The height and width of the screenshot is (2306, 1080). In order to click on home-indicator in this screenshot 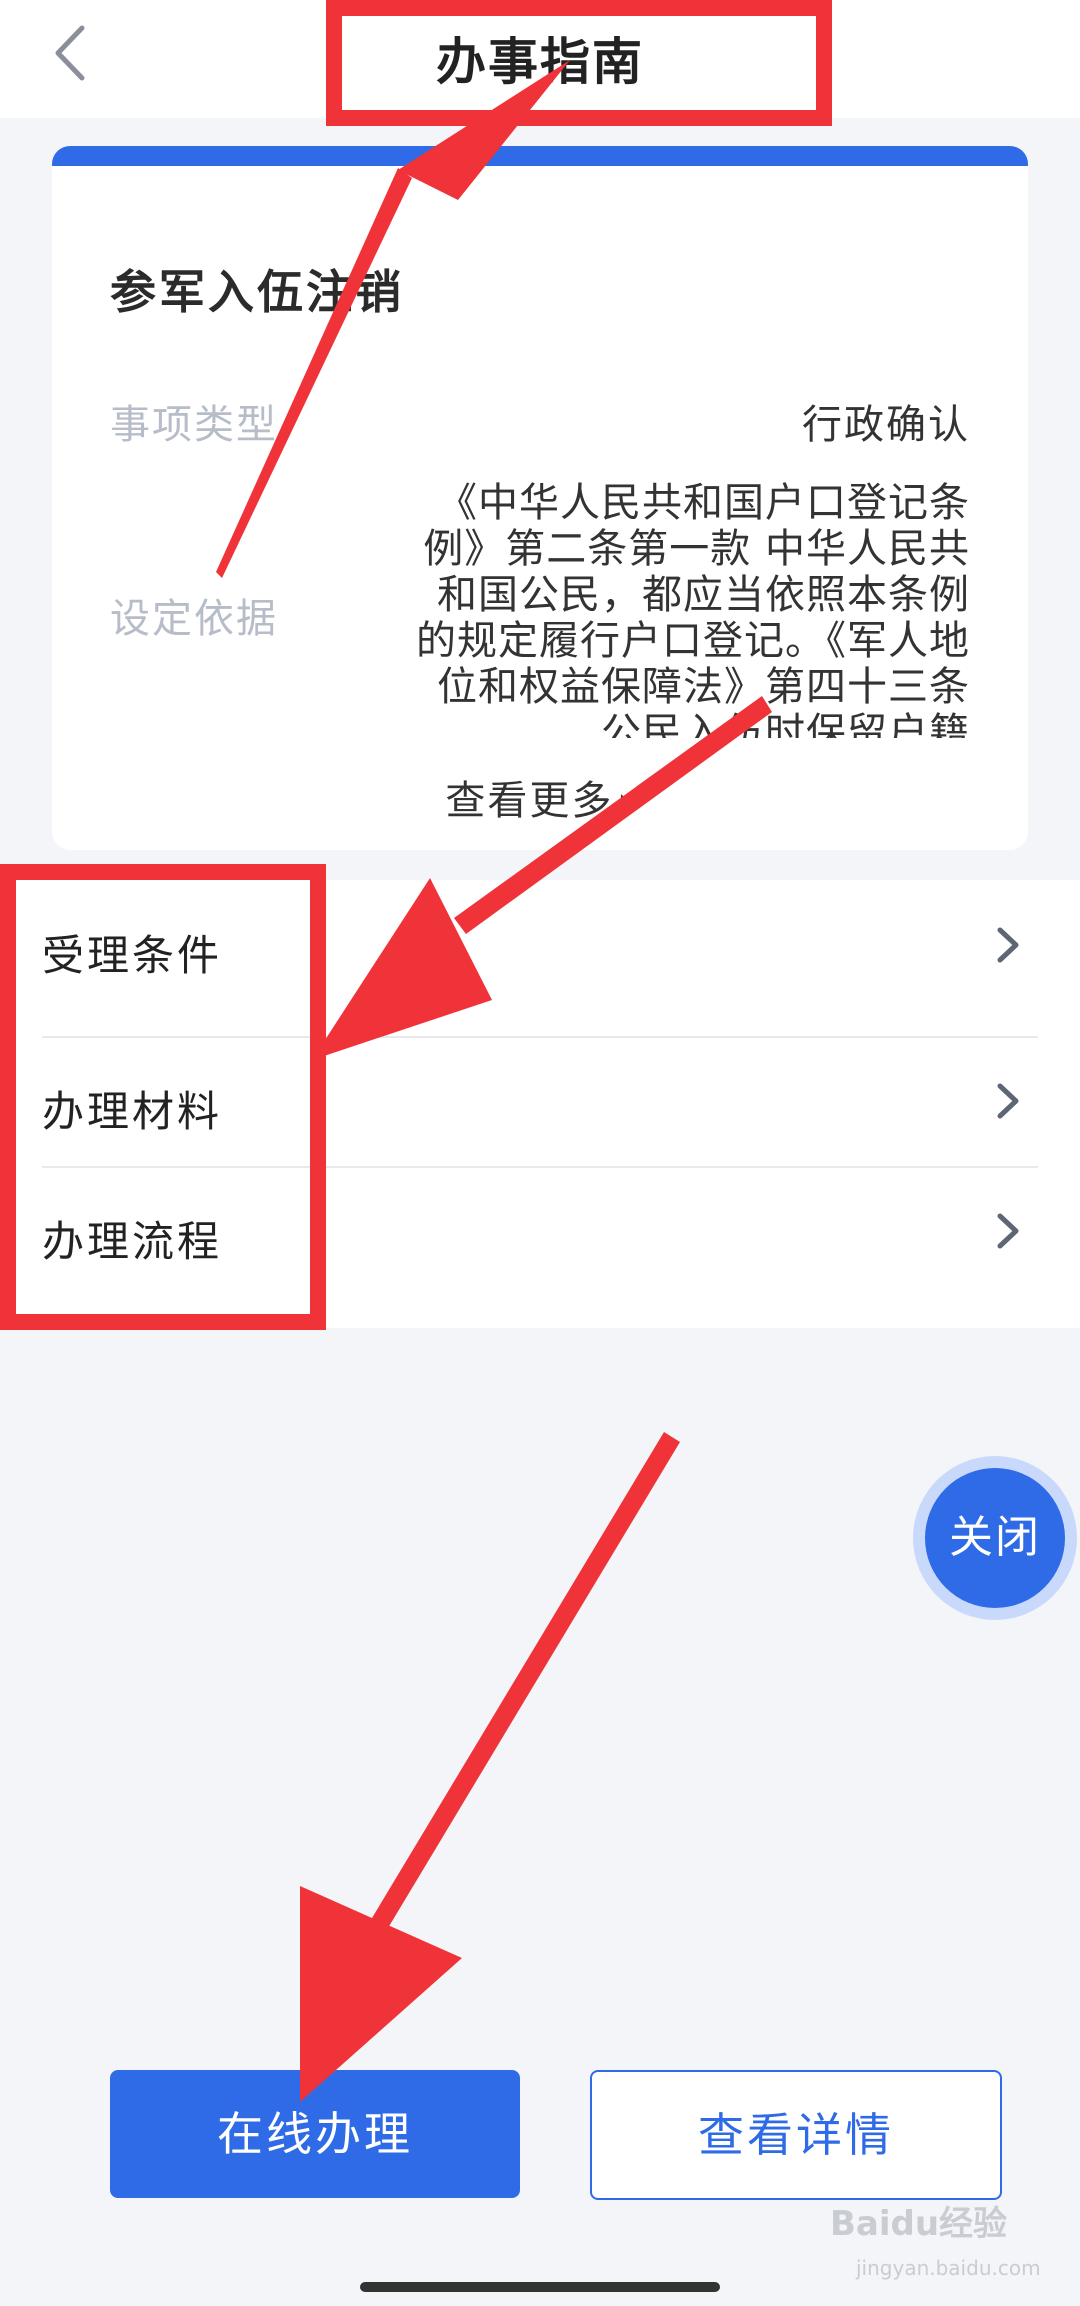, I will do `click(540, 2287)`.